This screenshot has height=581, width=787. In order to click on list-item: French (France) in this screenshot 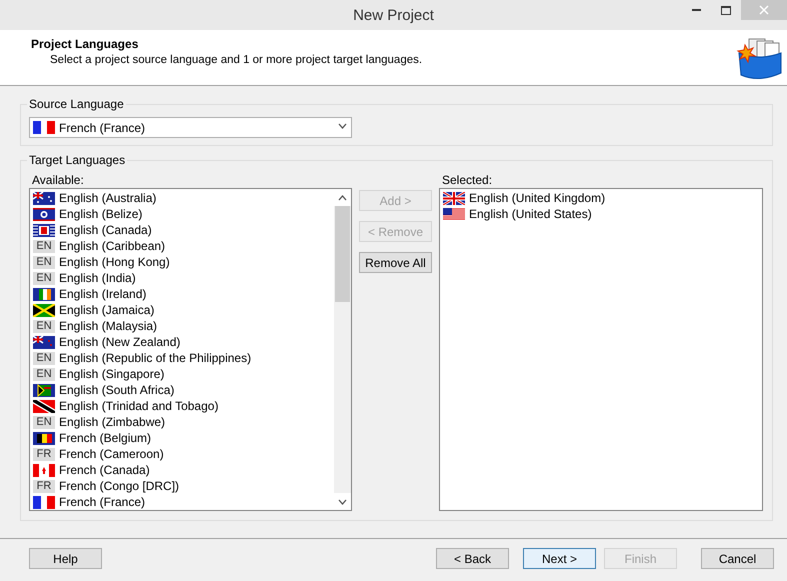, I will do `click(182, 502)`.